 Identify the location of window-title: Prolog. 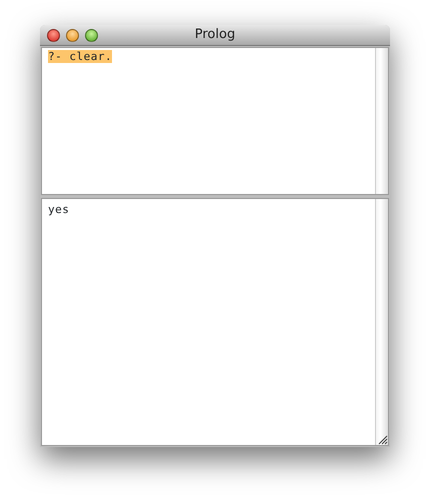
(215, 34).